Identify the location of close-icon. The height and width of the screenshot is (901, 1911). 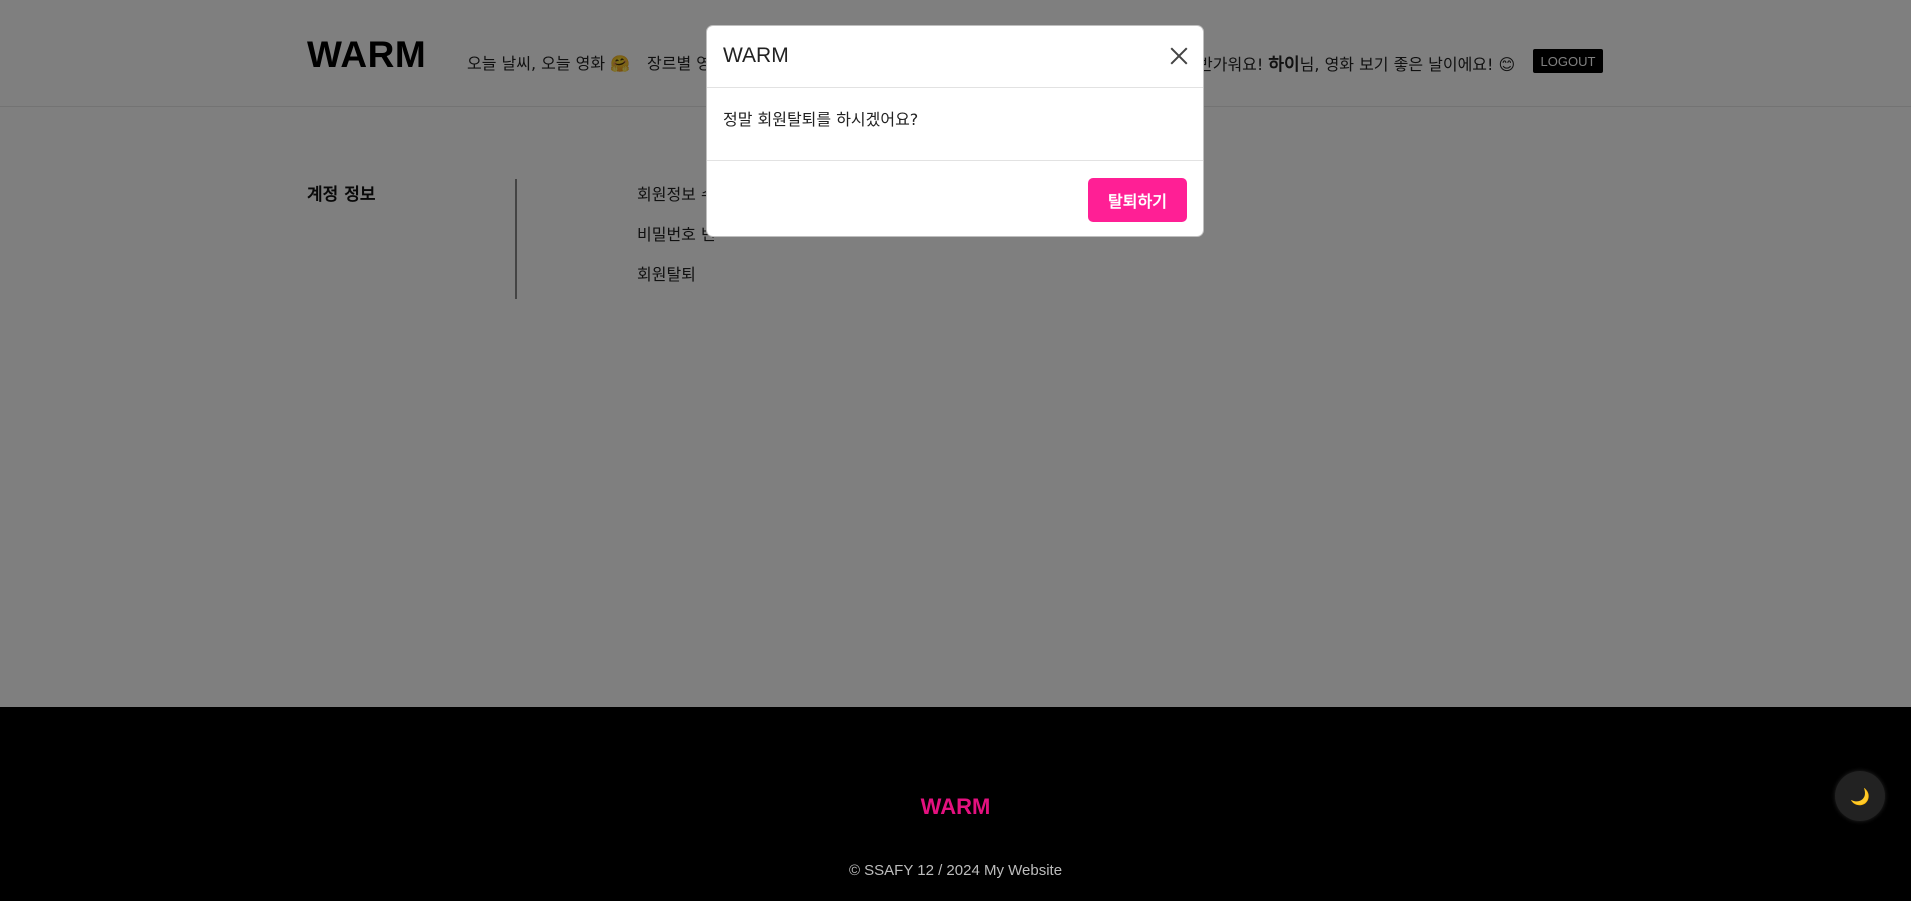
(1179, 56).